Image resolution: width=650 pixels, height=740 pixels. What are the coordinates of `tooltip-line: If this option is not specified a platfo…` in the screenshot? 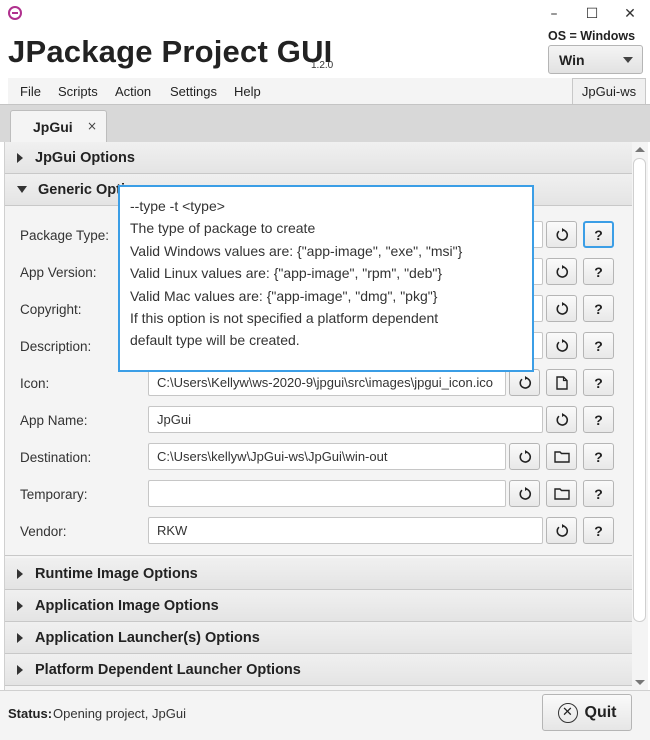 It's located at (284, 318).